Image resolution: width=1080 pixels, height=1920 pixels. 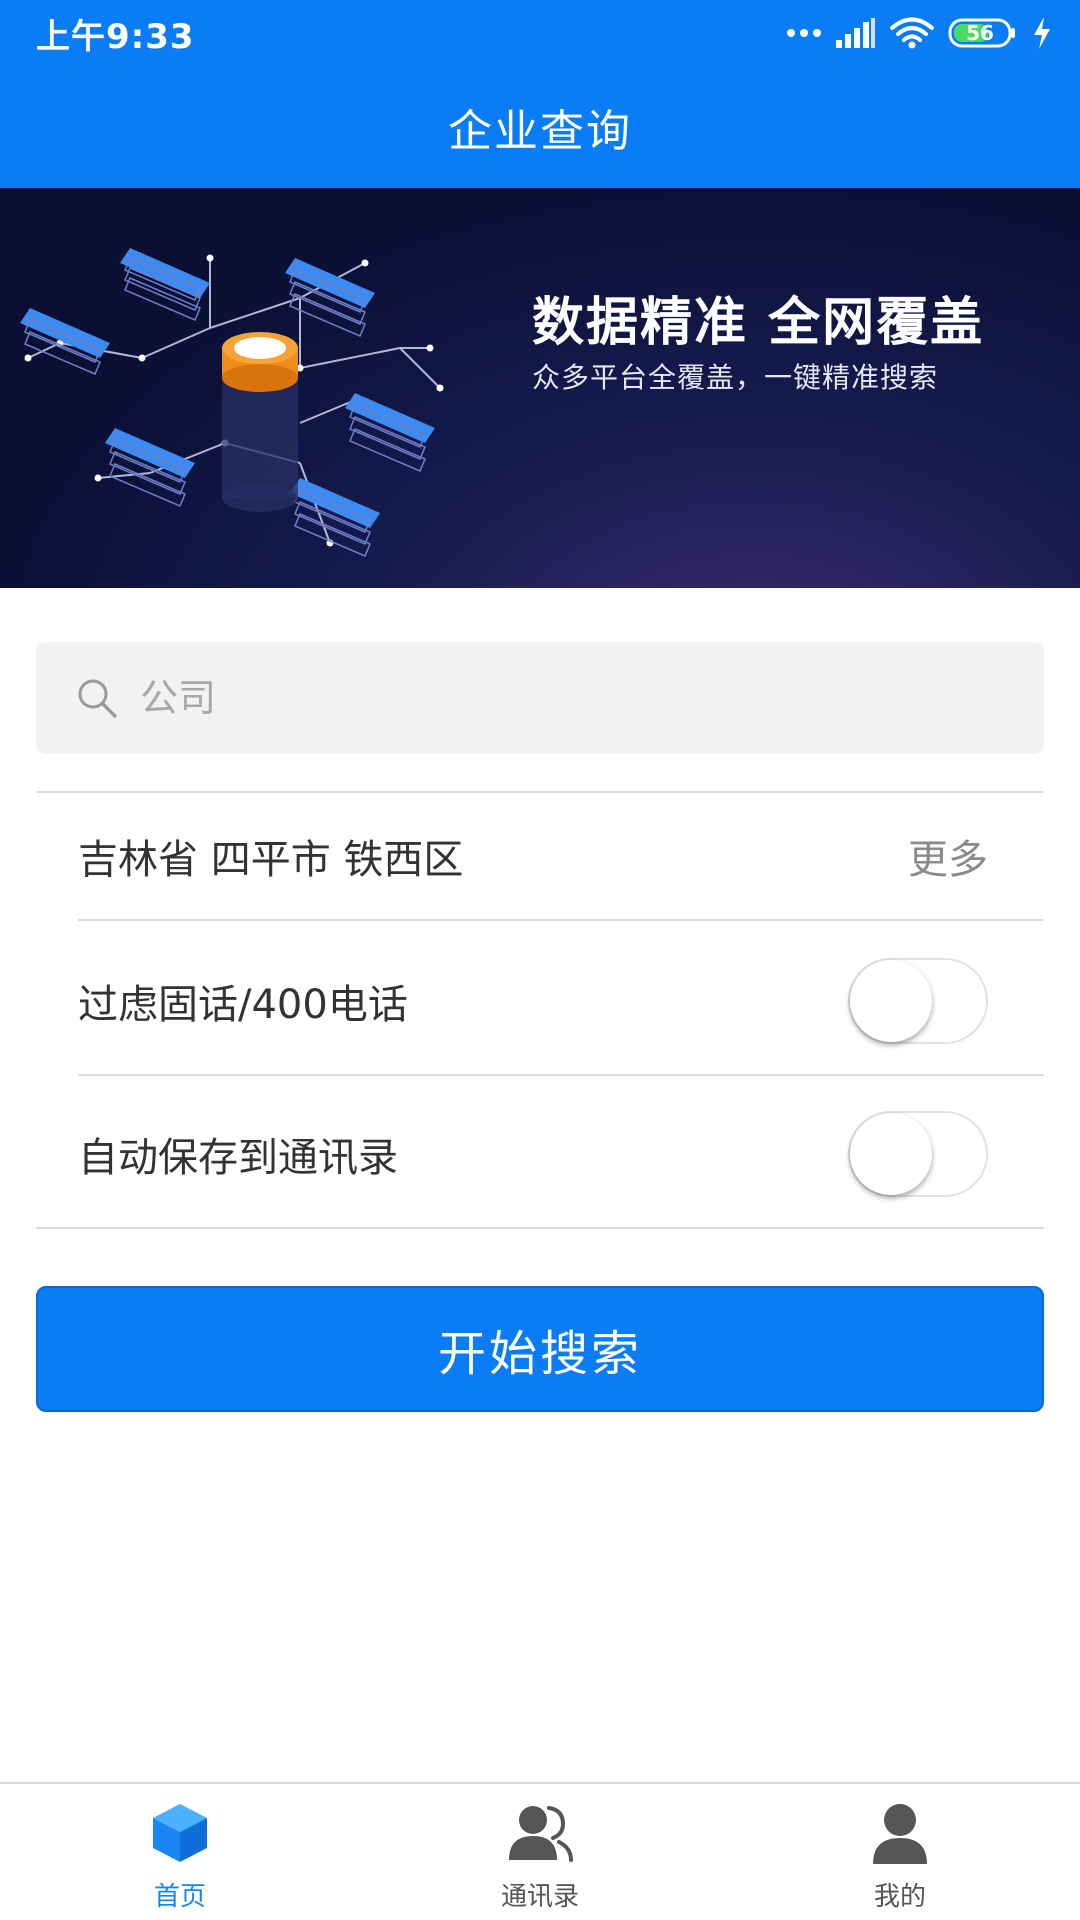 I want to click on region-more-link: 更多, so click(x=948, y=856).